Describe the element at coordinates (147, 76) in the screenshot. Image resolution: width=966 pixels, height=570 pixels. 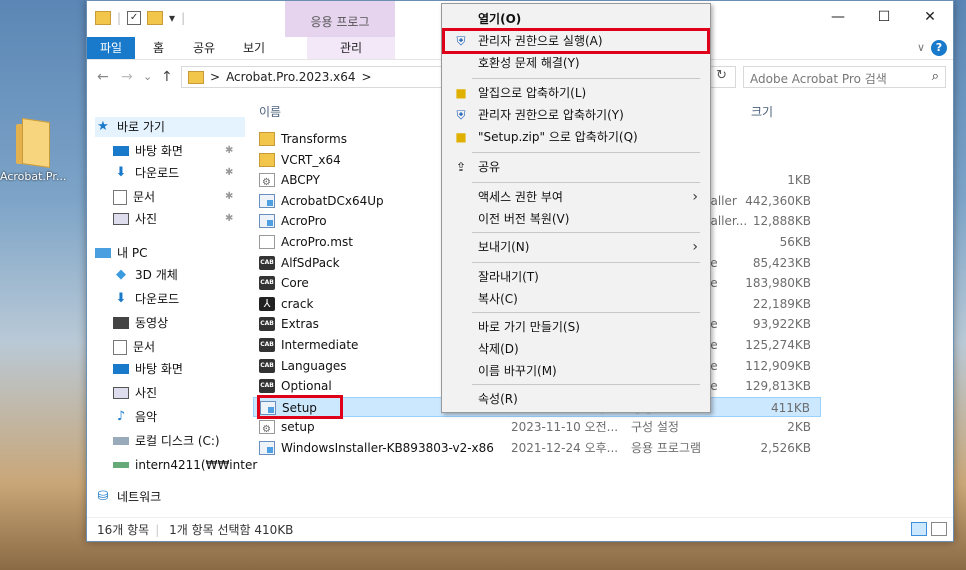
I see `recent-locations-icon: ⌄` at that location.